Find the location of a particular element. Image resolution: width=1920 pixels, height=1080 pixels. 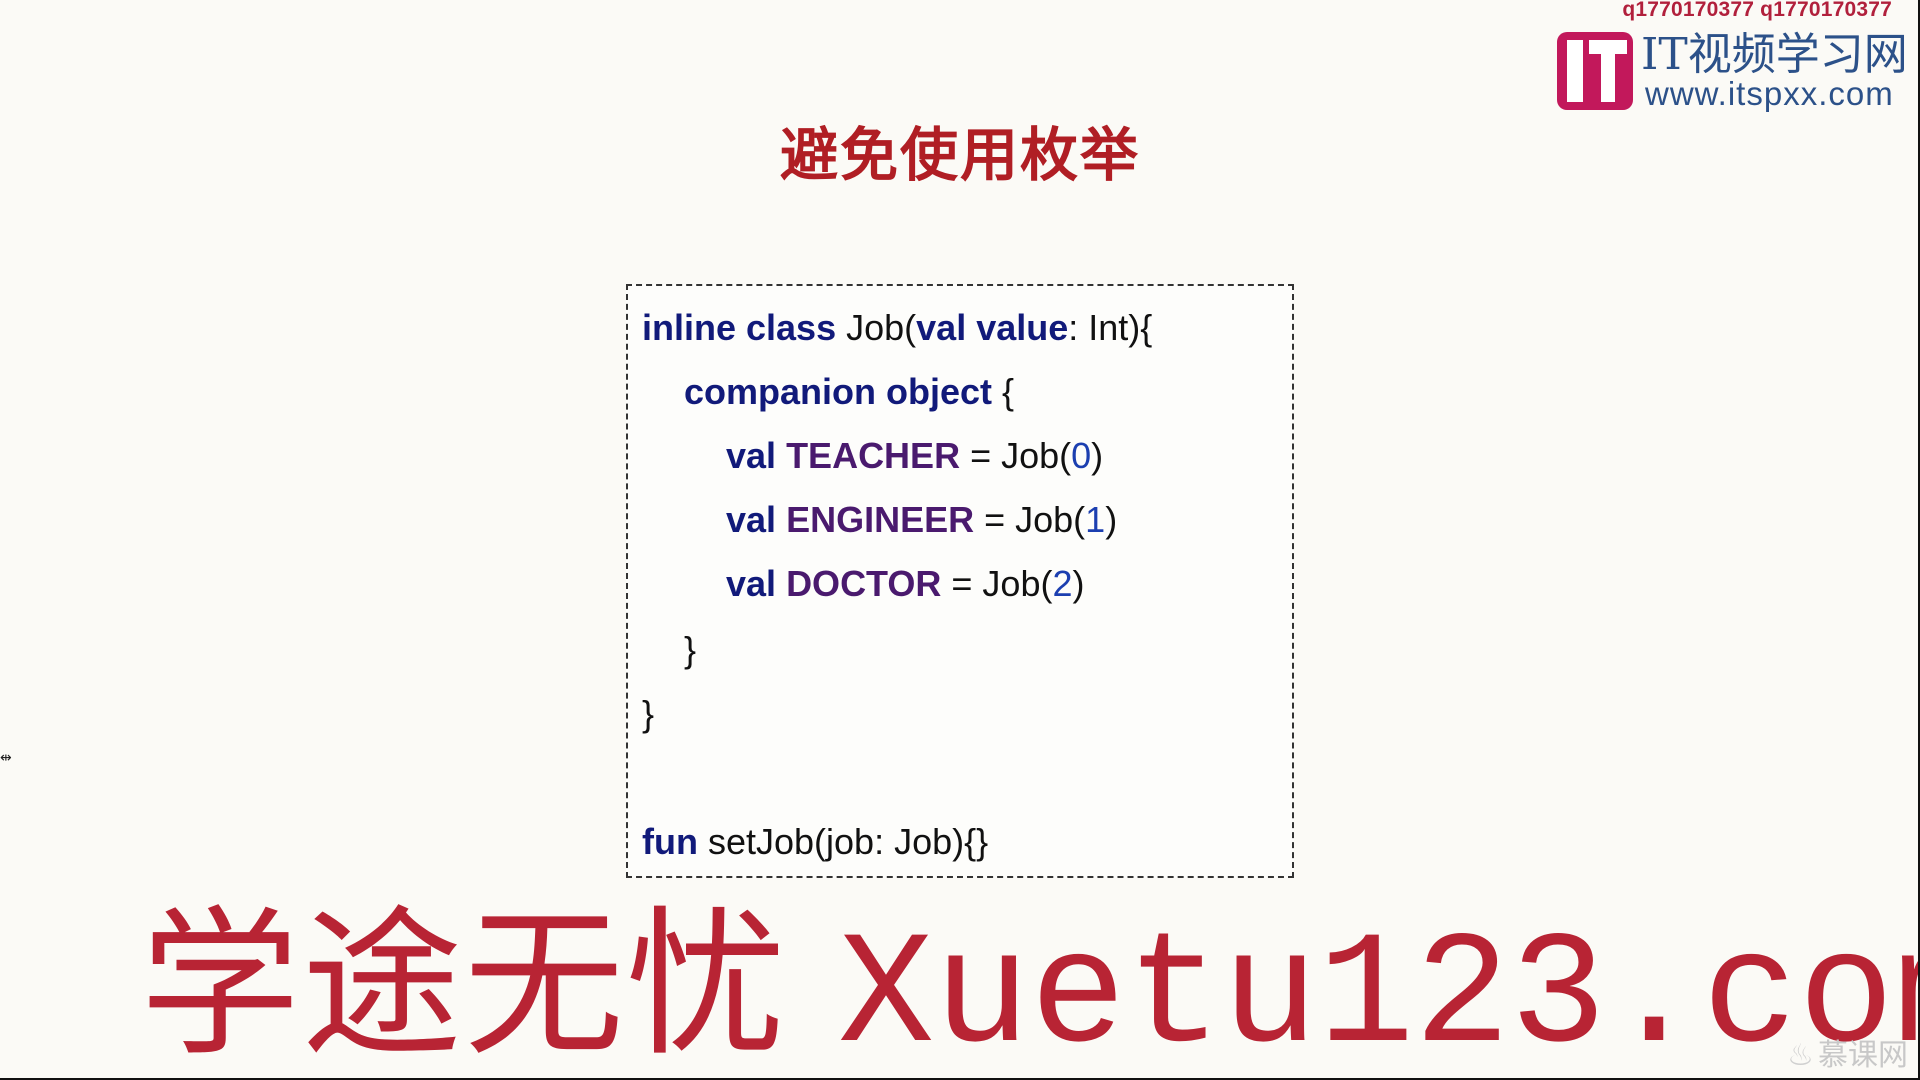

code-line-1: inline class Job(val value: Int){ is located at coordinates (897, 328).